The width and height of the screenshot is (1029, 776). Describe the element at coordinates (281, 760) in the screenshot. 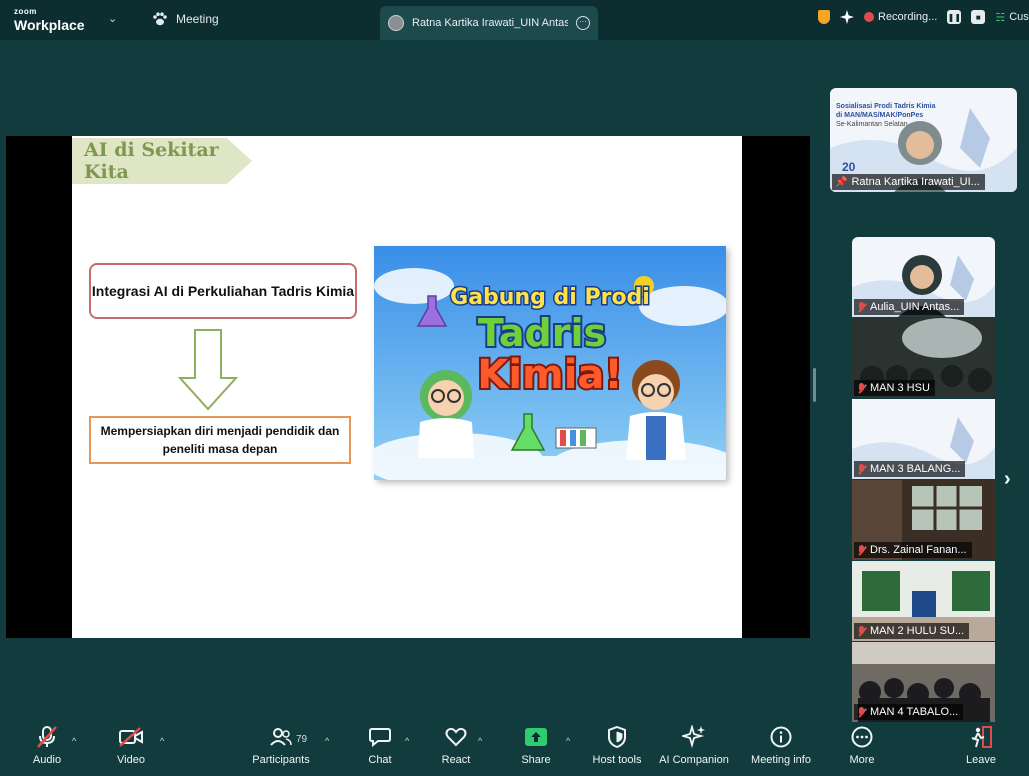

I see `participants-label: Participants` at that location.